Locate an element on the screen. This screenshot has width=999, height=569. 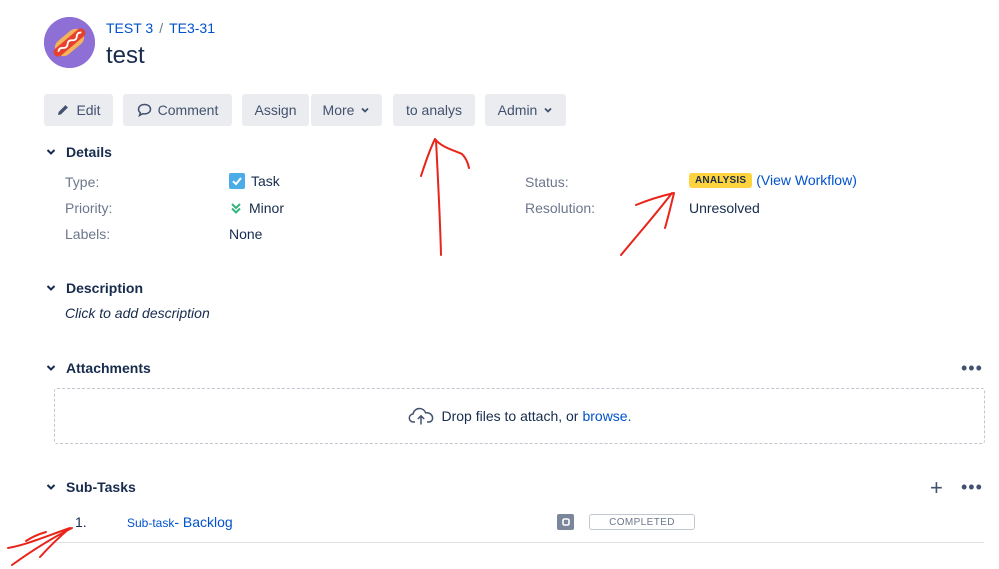
description-section-header: Description is located at coordinates (93, 288).